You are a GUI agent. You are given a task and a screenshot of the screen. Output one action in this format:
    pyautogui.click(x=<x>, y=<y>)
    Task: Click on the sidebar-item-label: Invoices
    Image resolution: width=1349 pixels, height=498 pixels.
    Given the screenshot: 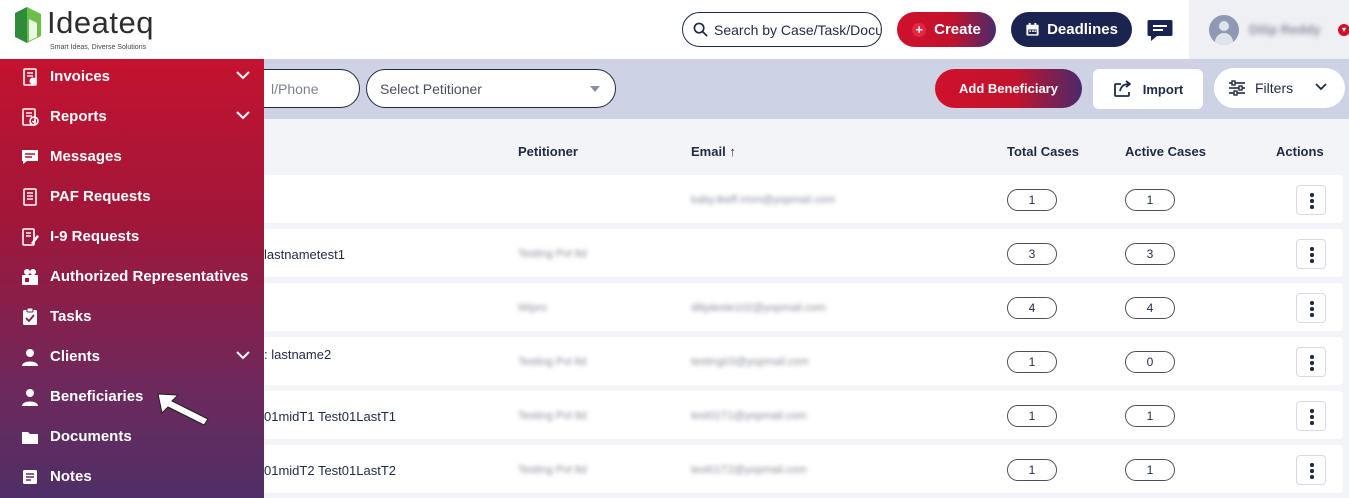 What is the action you would take?
    pyautogui.click(x=80, y=76)
    